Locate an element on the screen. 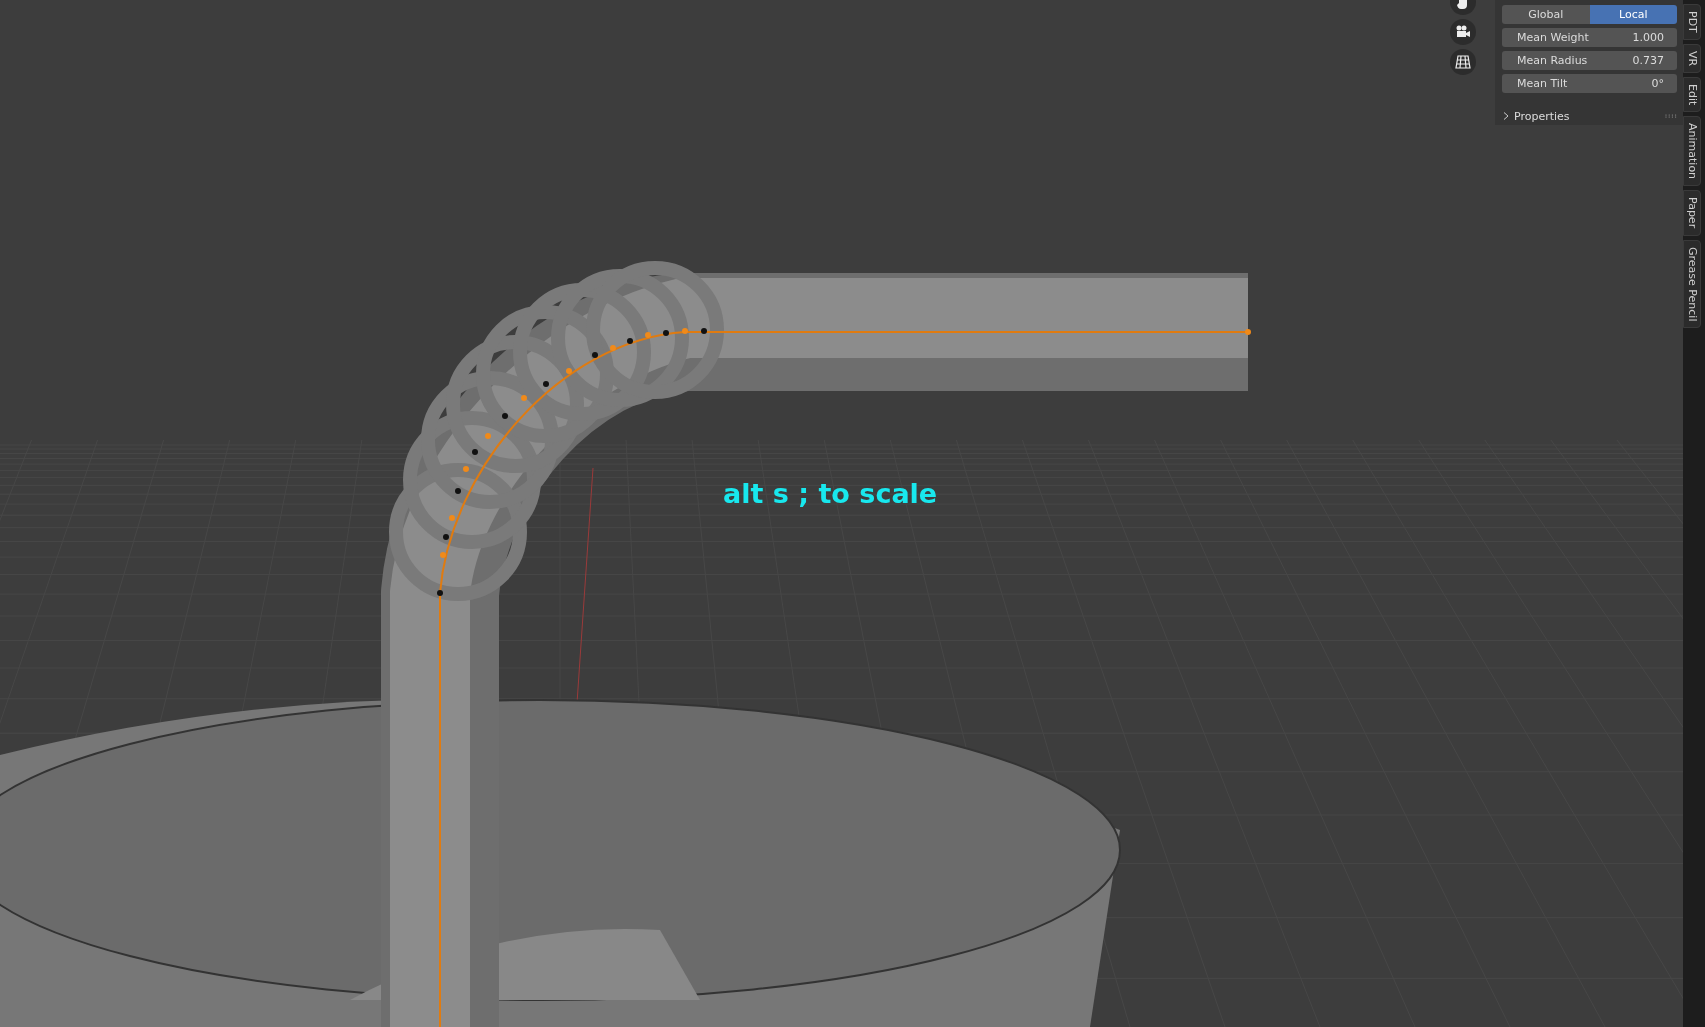 The width and height of the screenshot is (1705, 1027). sidebar-tab: Grease Pencil is located at coordinates (1692, 283).